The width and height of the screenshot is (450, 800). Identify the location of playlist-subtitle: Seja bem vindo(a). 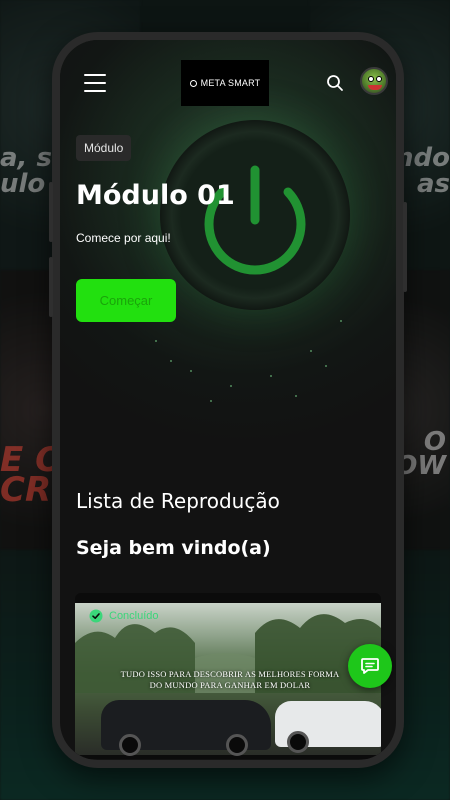
(173, 548).